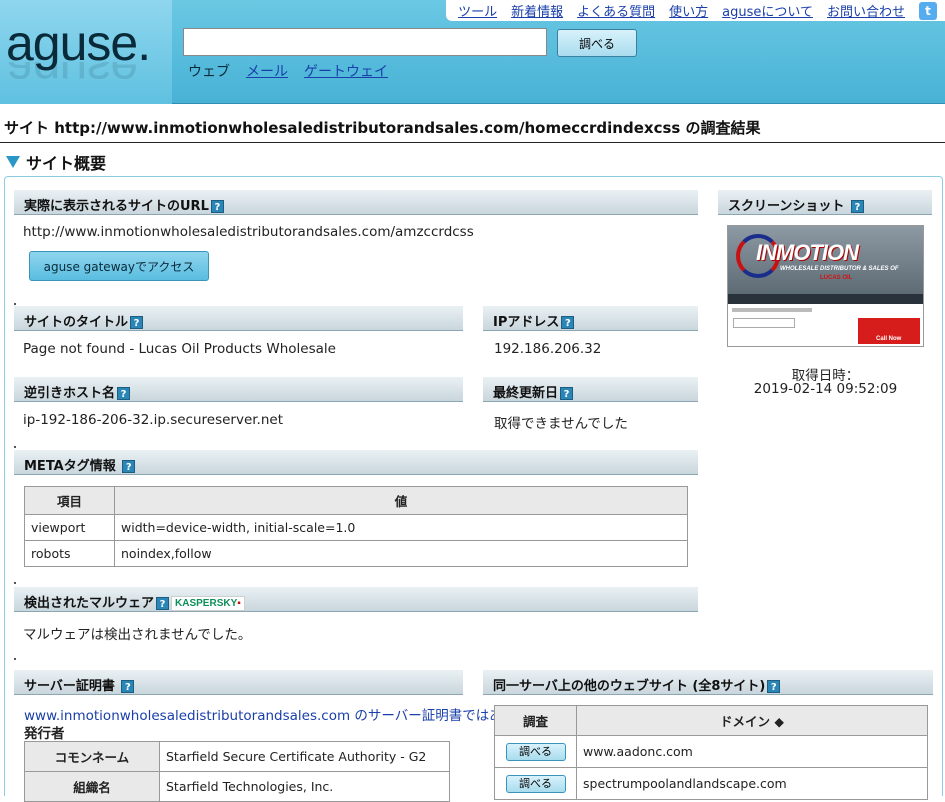 This screenshot has height=802, width=945. What do you see at coordinates (629, 686) in the screenshot?
I see `other-sites-label: 同一サーバ上の他のウェブサイト (全8サイト)` at bounding box center [629, 686].